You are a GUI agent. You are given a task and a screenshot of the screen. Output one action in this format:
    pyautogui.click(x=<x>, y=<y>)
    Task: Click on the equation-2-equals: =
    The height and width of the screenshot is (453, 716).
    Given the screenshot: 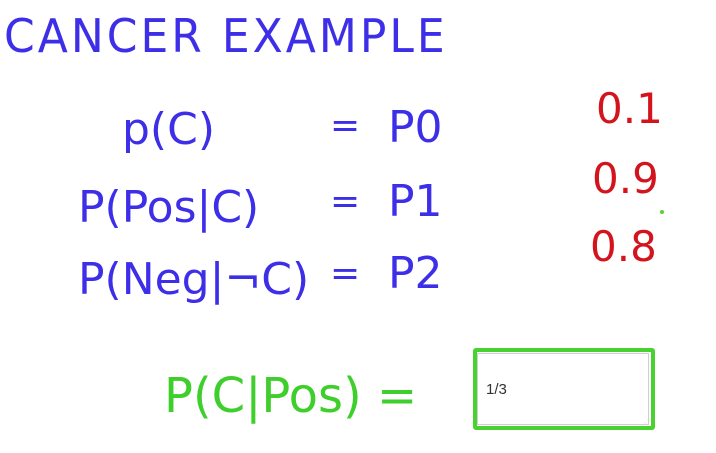 What is the action you would take?
    pyautogui.click(x=345, y=201)
    